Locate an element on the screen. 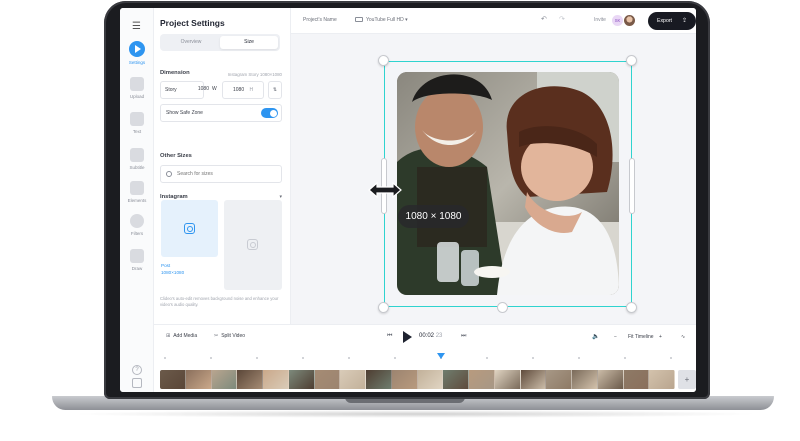 The width and height of the screenshot is (800, 441). project-name: Project's Name is located at coordinates (320, 20).